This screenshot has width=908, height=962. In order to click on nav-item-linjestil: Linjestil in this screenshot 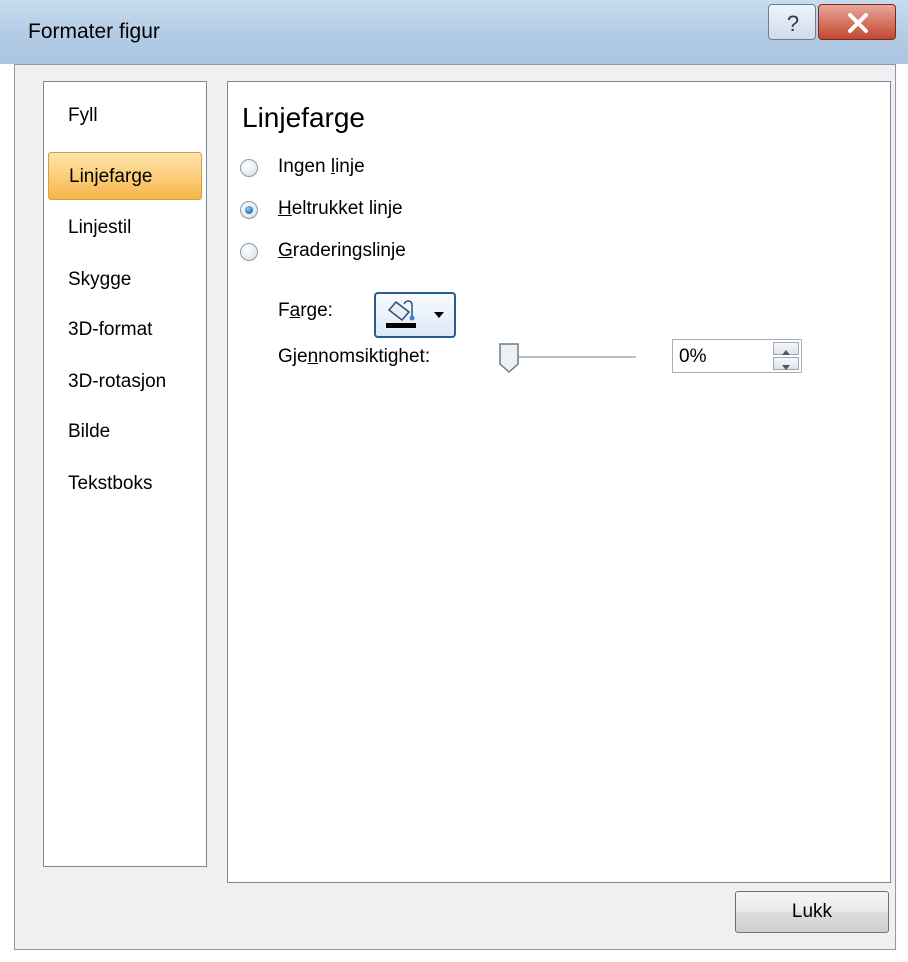, I will do `click(125, 228)`.